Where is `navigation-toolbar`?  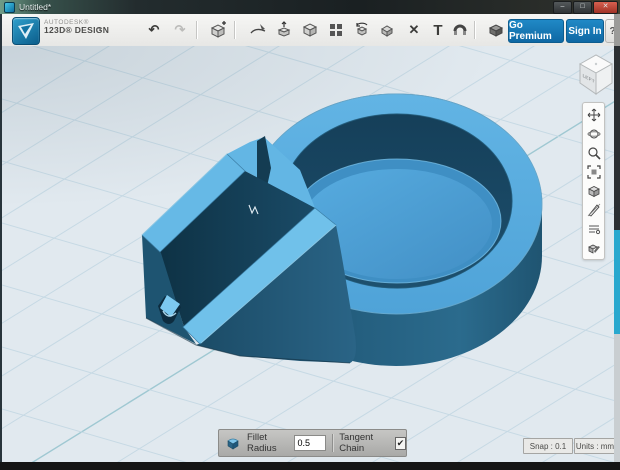 navigation-toolbar is located at coordinates (593, 181).